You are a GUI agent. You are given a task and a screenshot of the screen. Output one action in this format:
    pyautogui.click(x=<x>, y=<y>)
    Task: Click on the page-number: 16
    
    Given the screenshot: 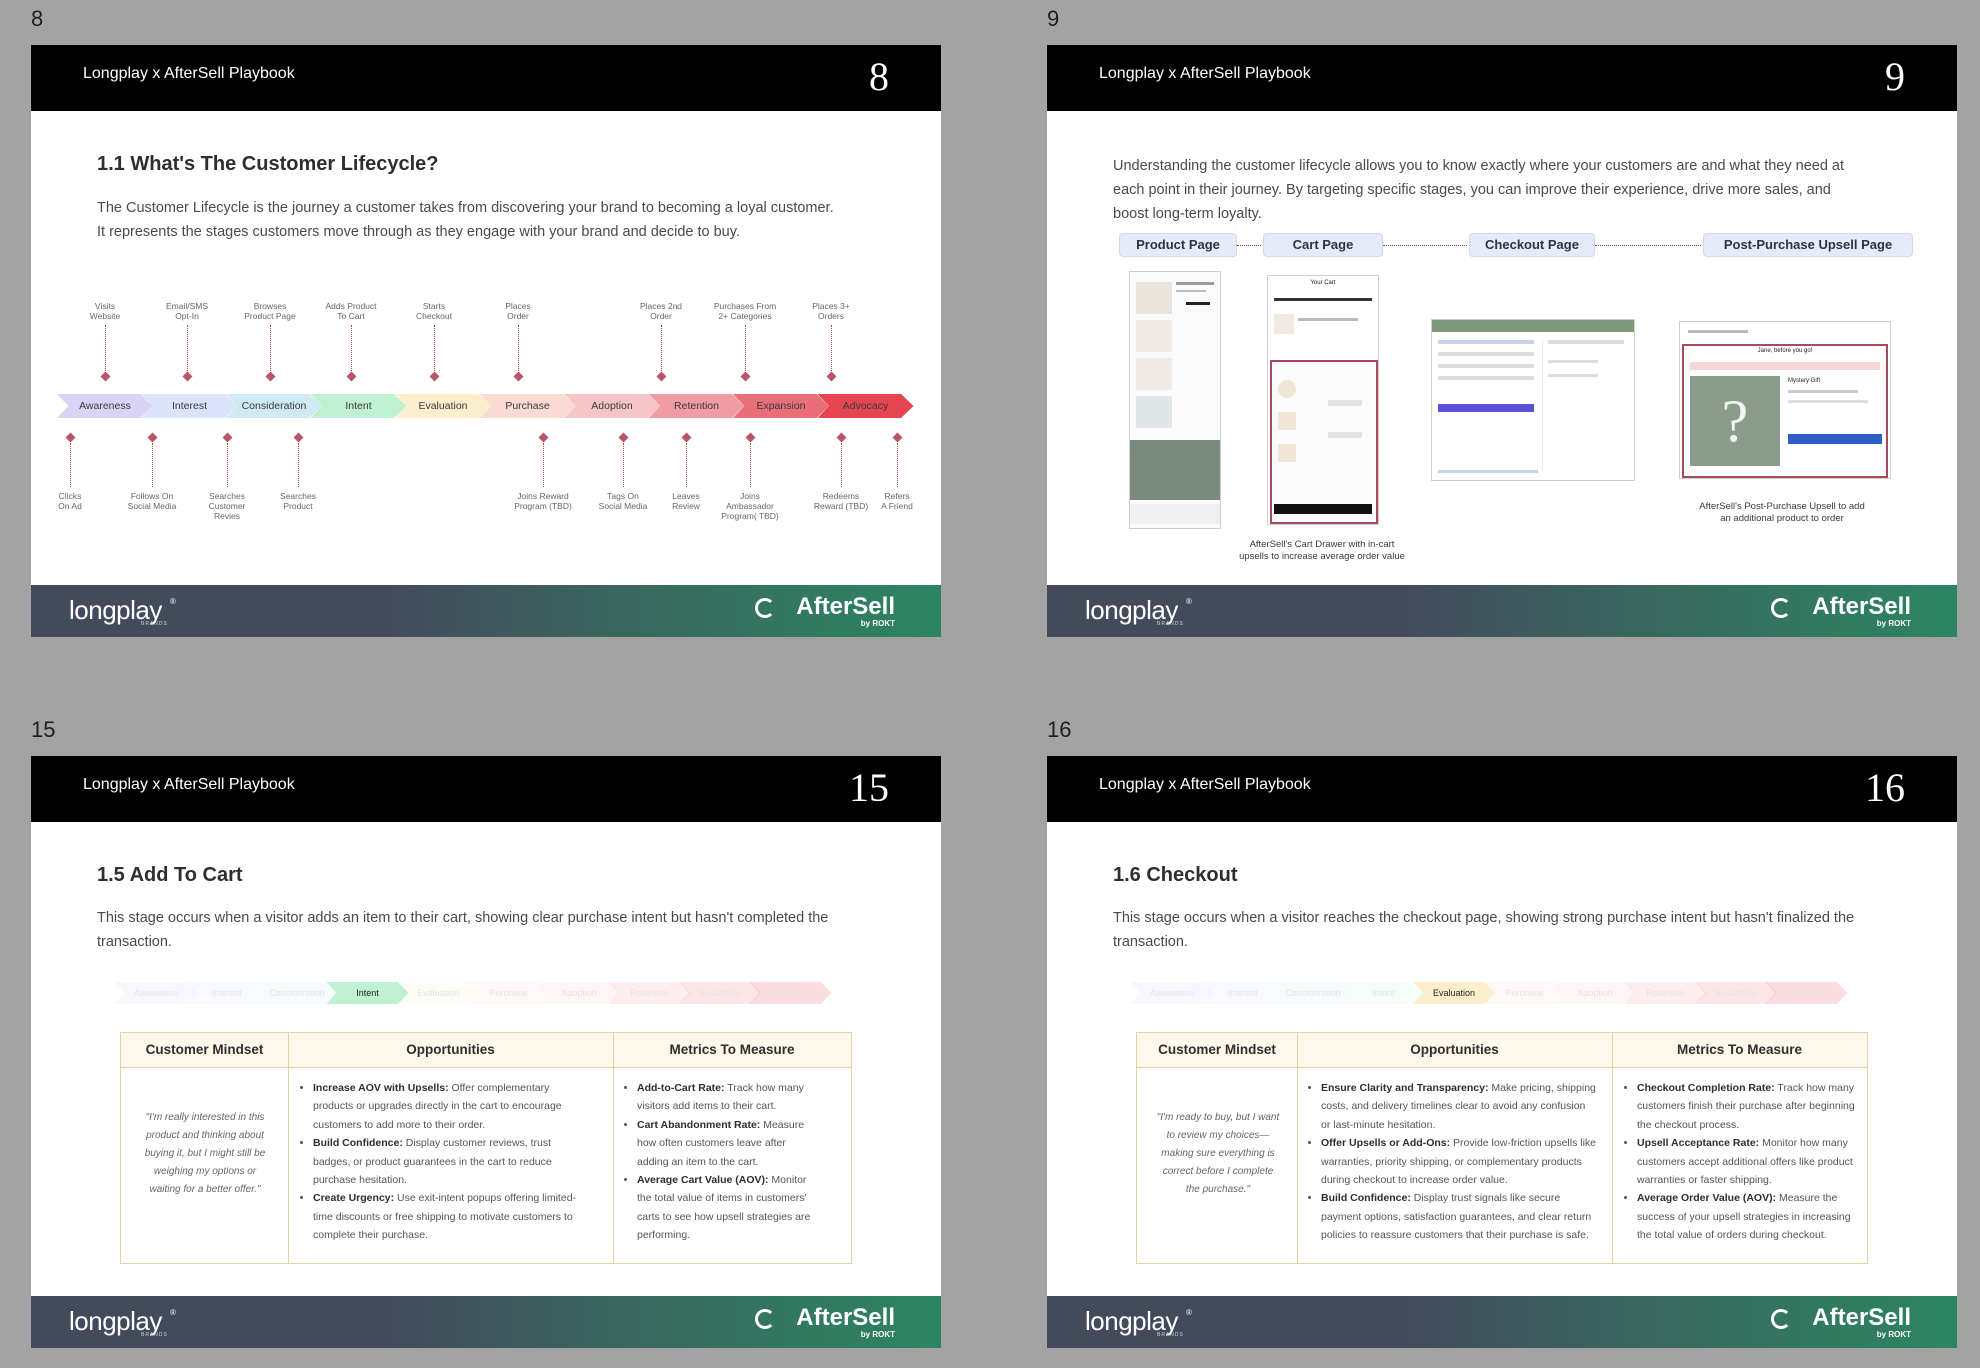 What is the action you would take?
    pyautogui.click(x=1059, y=729)
    